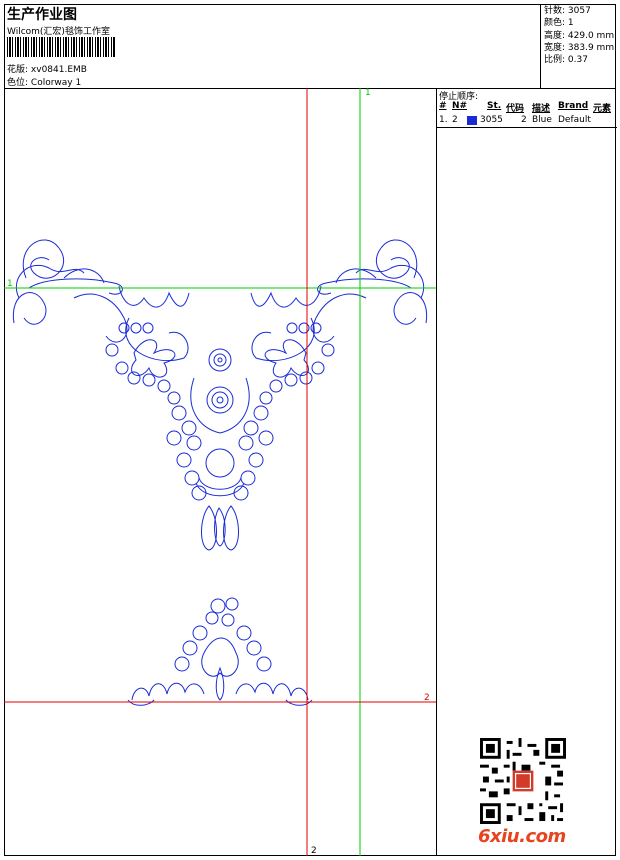  I want to click on row-desc: Blue, so click(542, 120).